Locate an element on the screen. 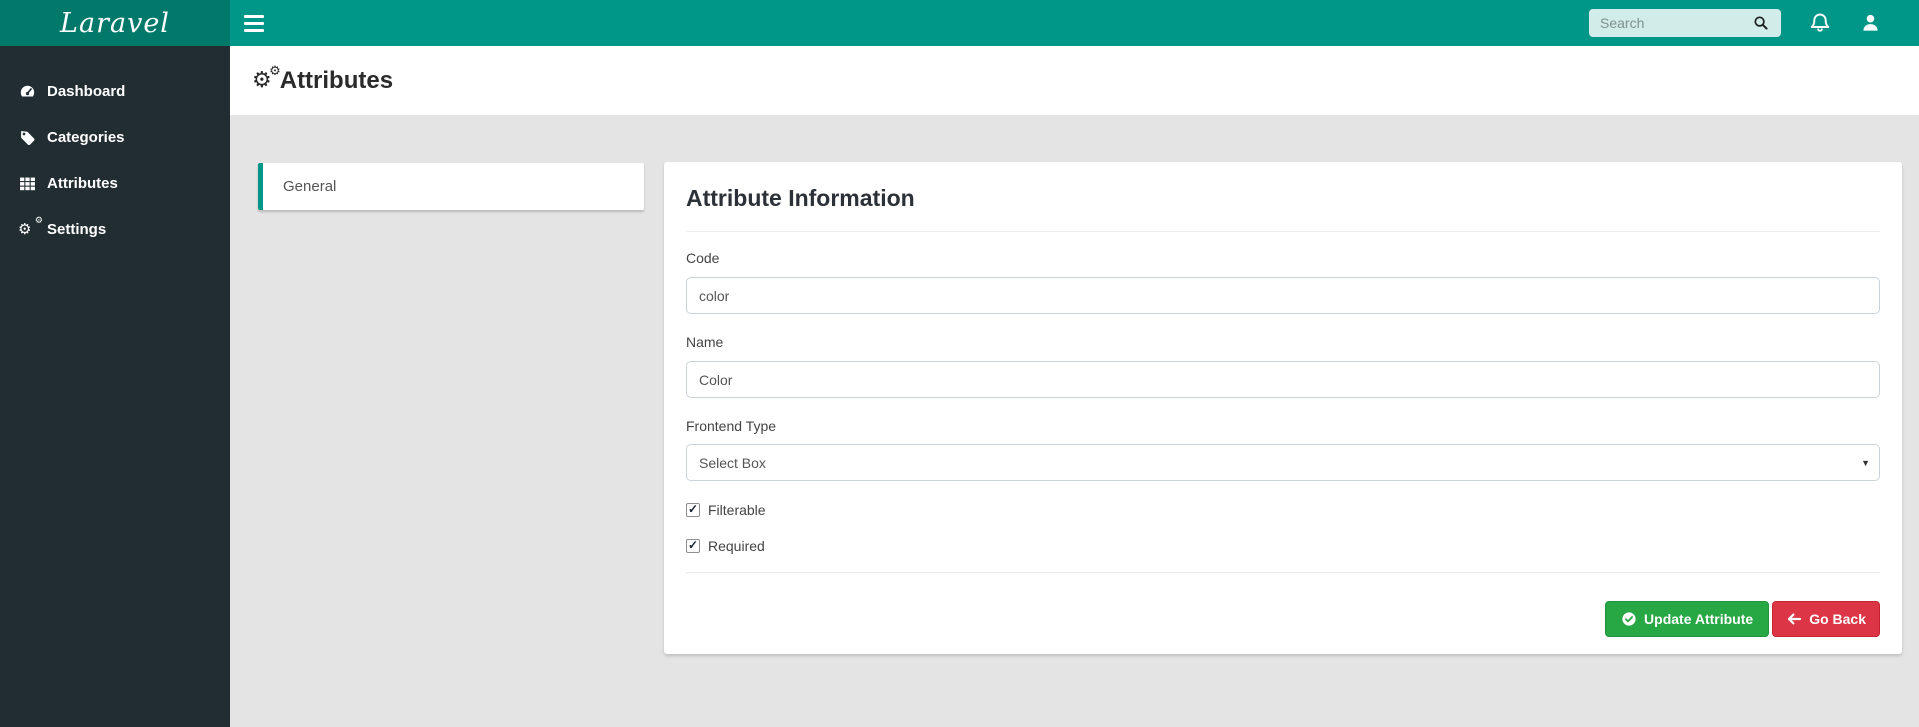  filterable-label: Filterable is located at coordinates (737, 509).